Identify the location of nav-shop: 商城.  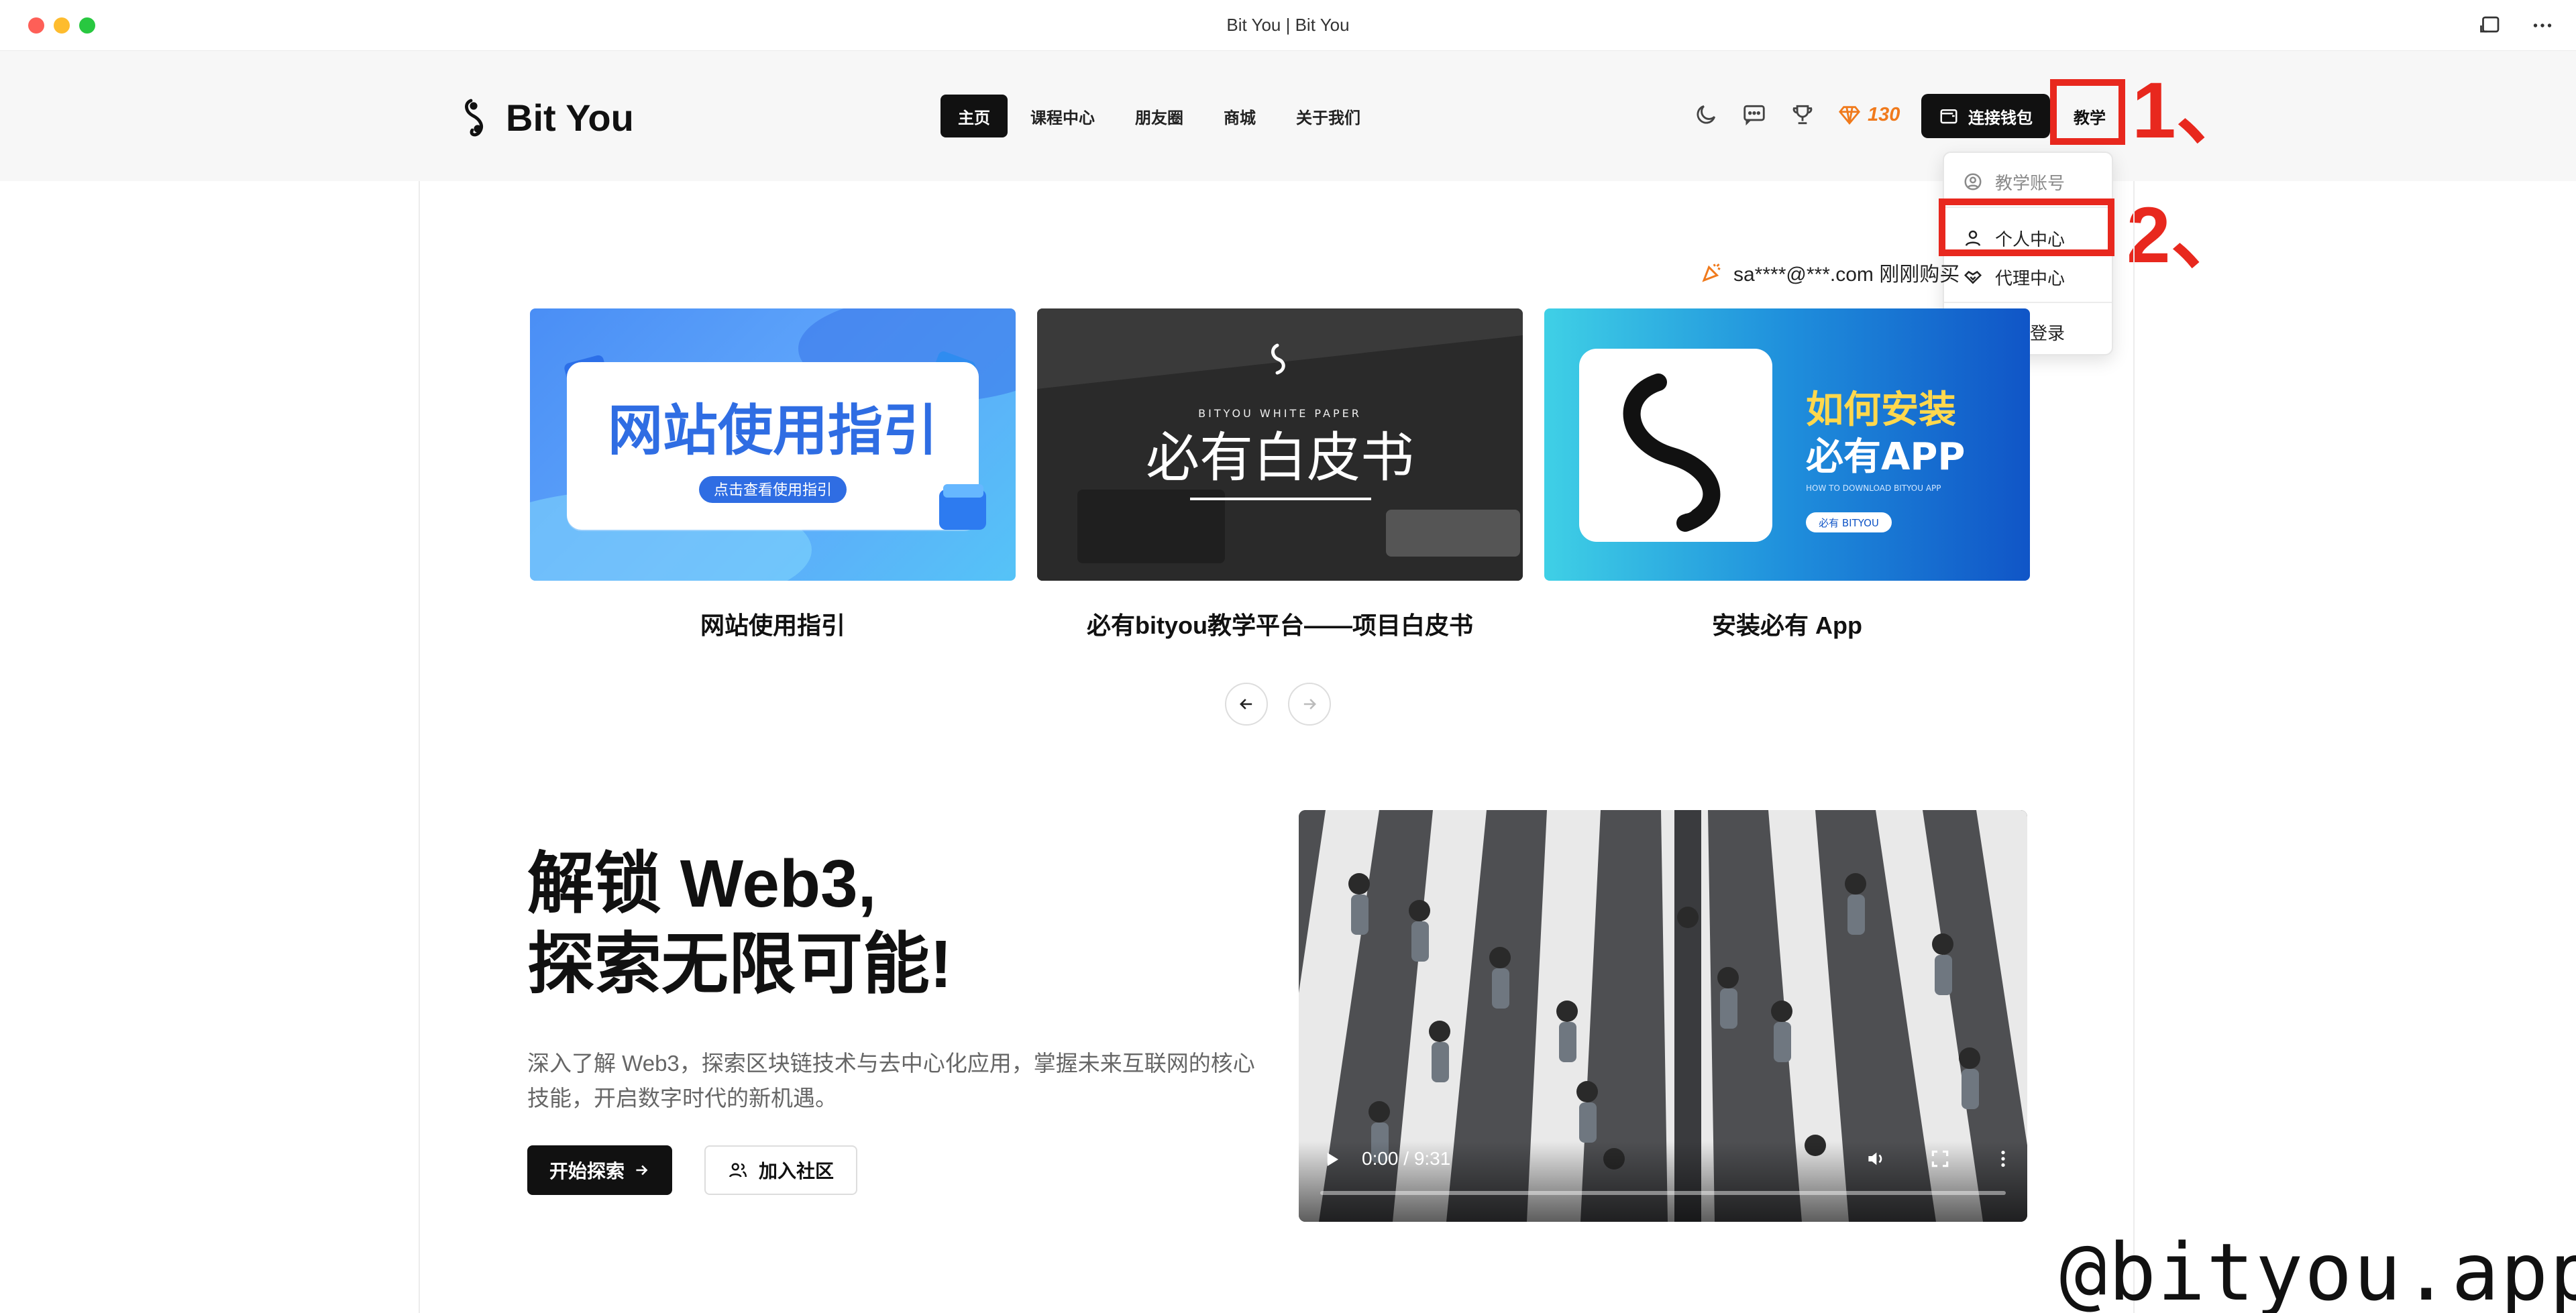
(1239, 116).